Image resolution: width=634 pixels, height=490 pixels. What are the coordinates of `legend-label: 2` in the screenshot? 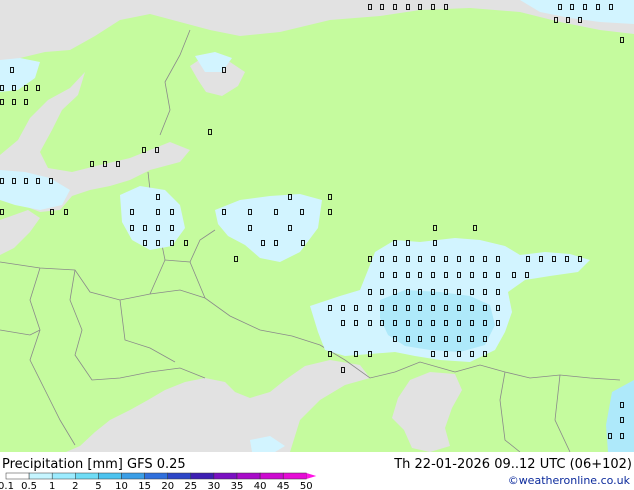 It's located at (75, 485).